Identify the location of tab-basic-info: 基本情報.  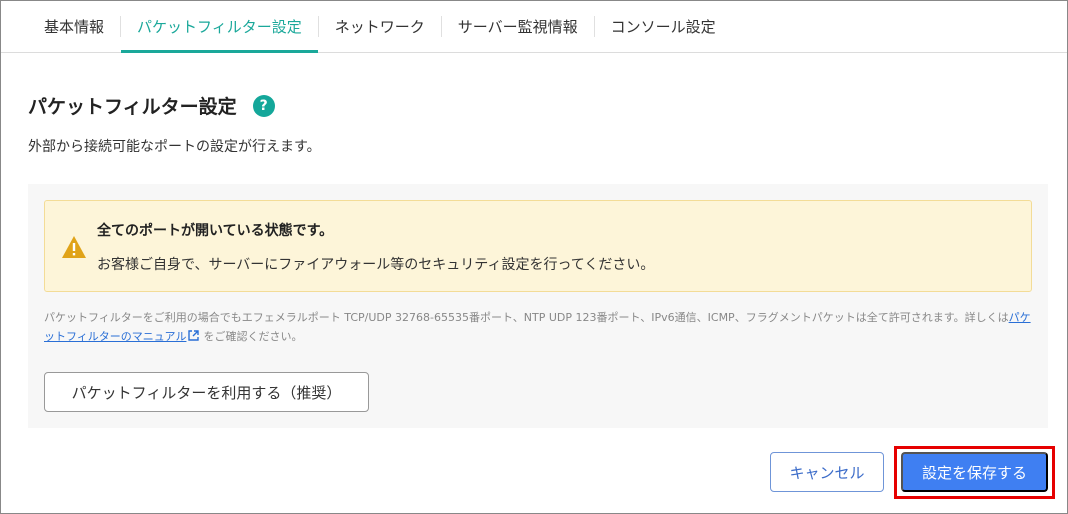
(74, 26).